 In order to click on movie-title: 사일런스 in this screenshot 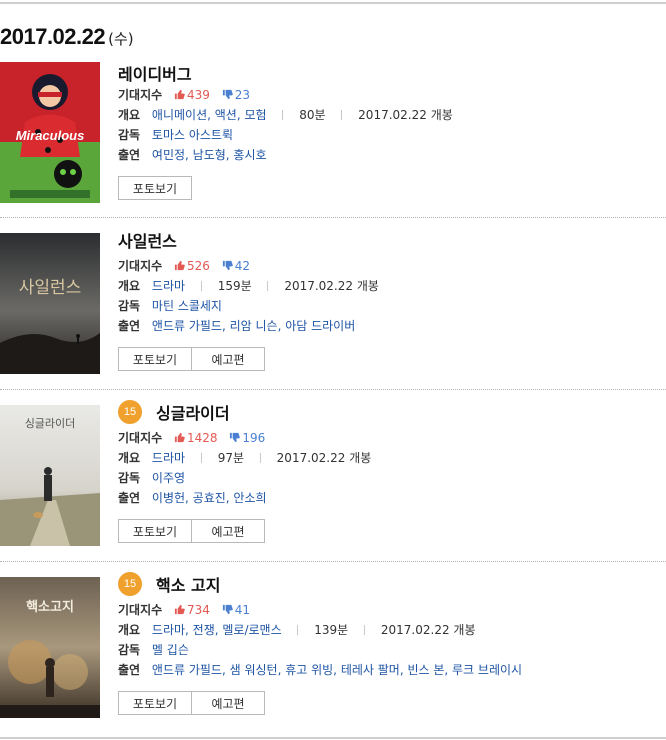, I will do `click(147, 240)`.